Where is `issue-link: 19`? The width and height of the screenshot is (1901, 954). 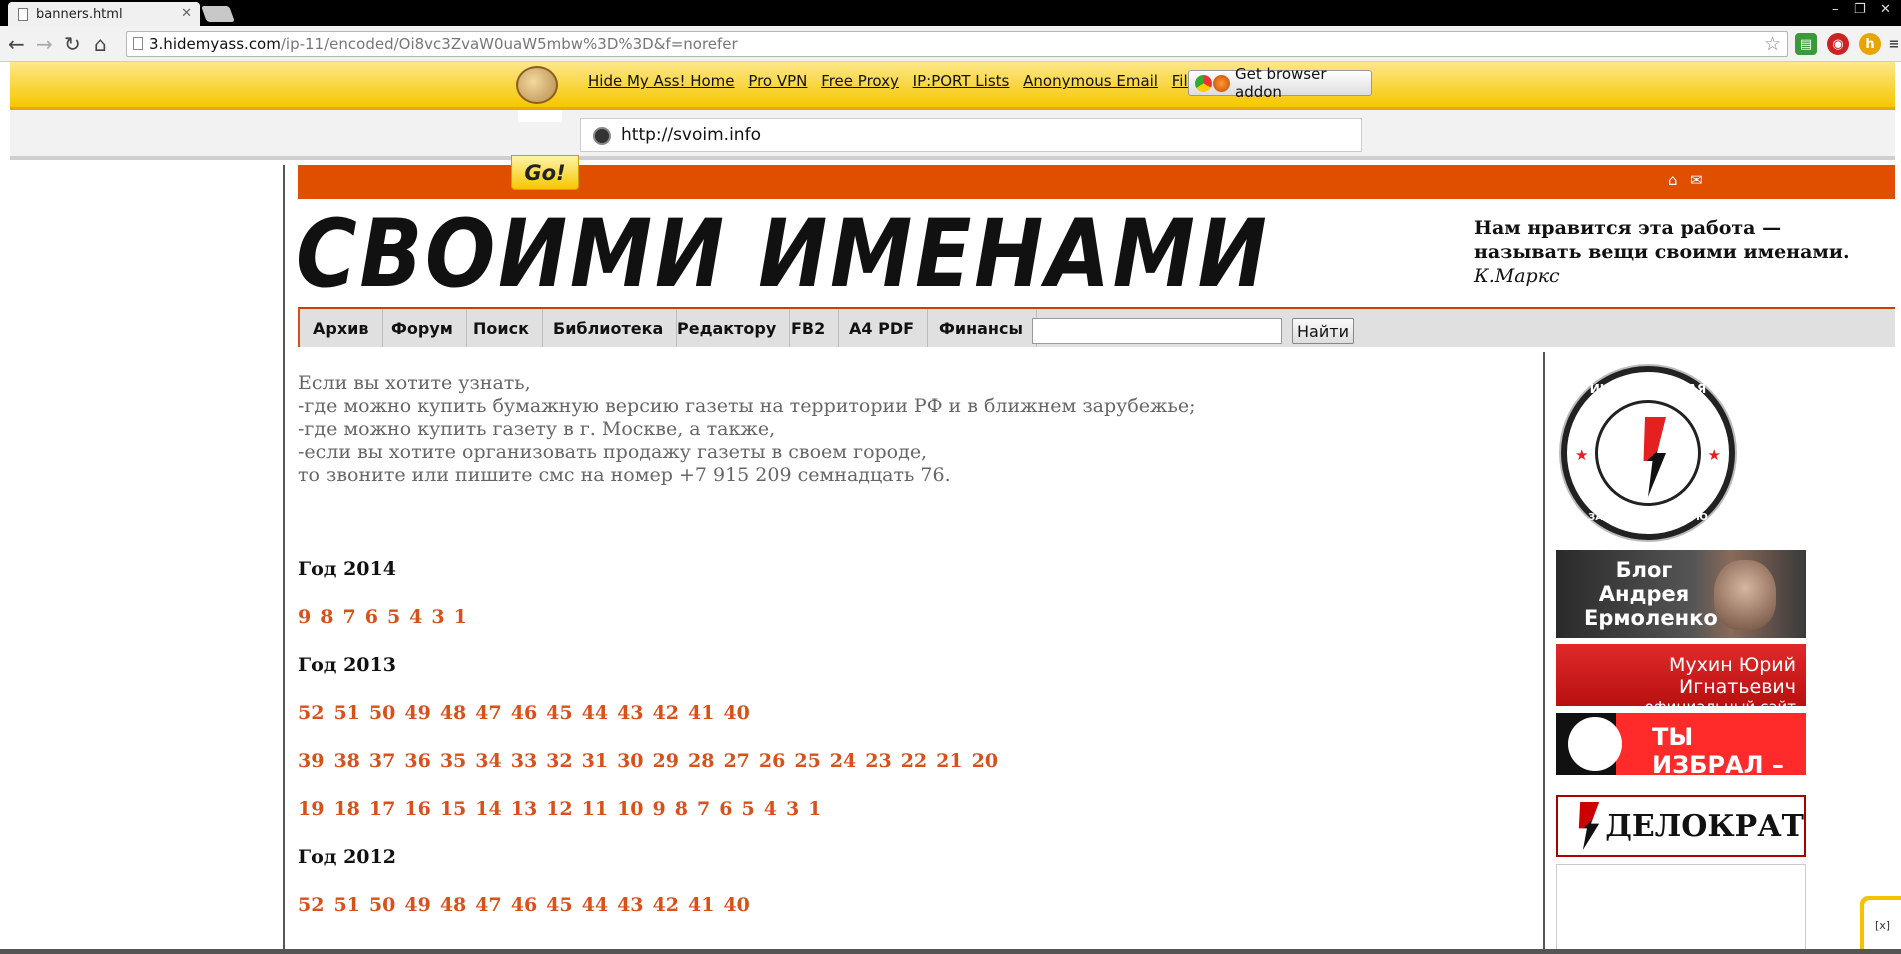
issue-link: 19 is located at coordinates (311, 809).